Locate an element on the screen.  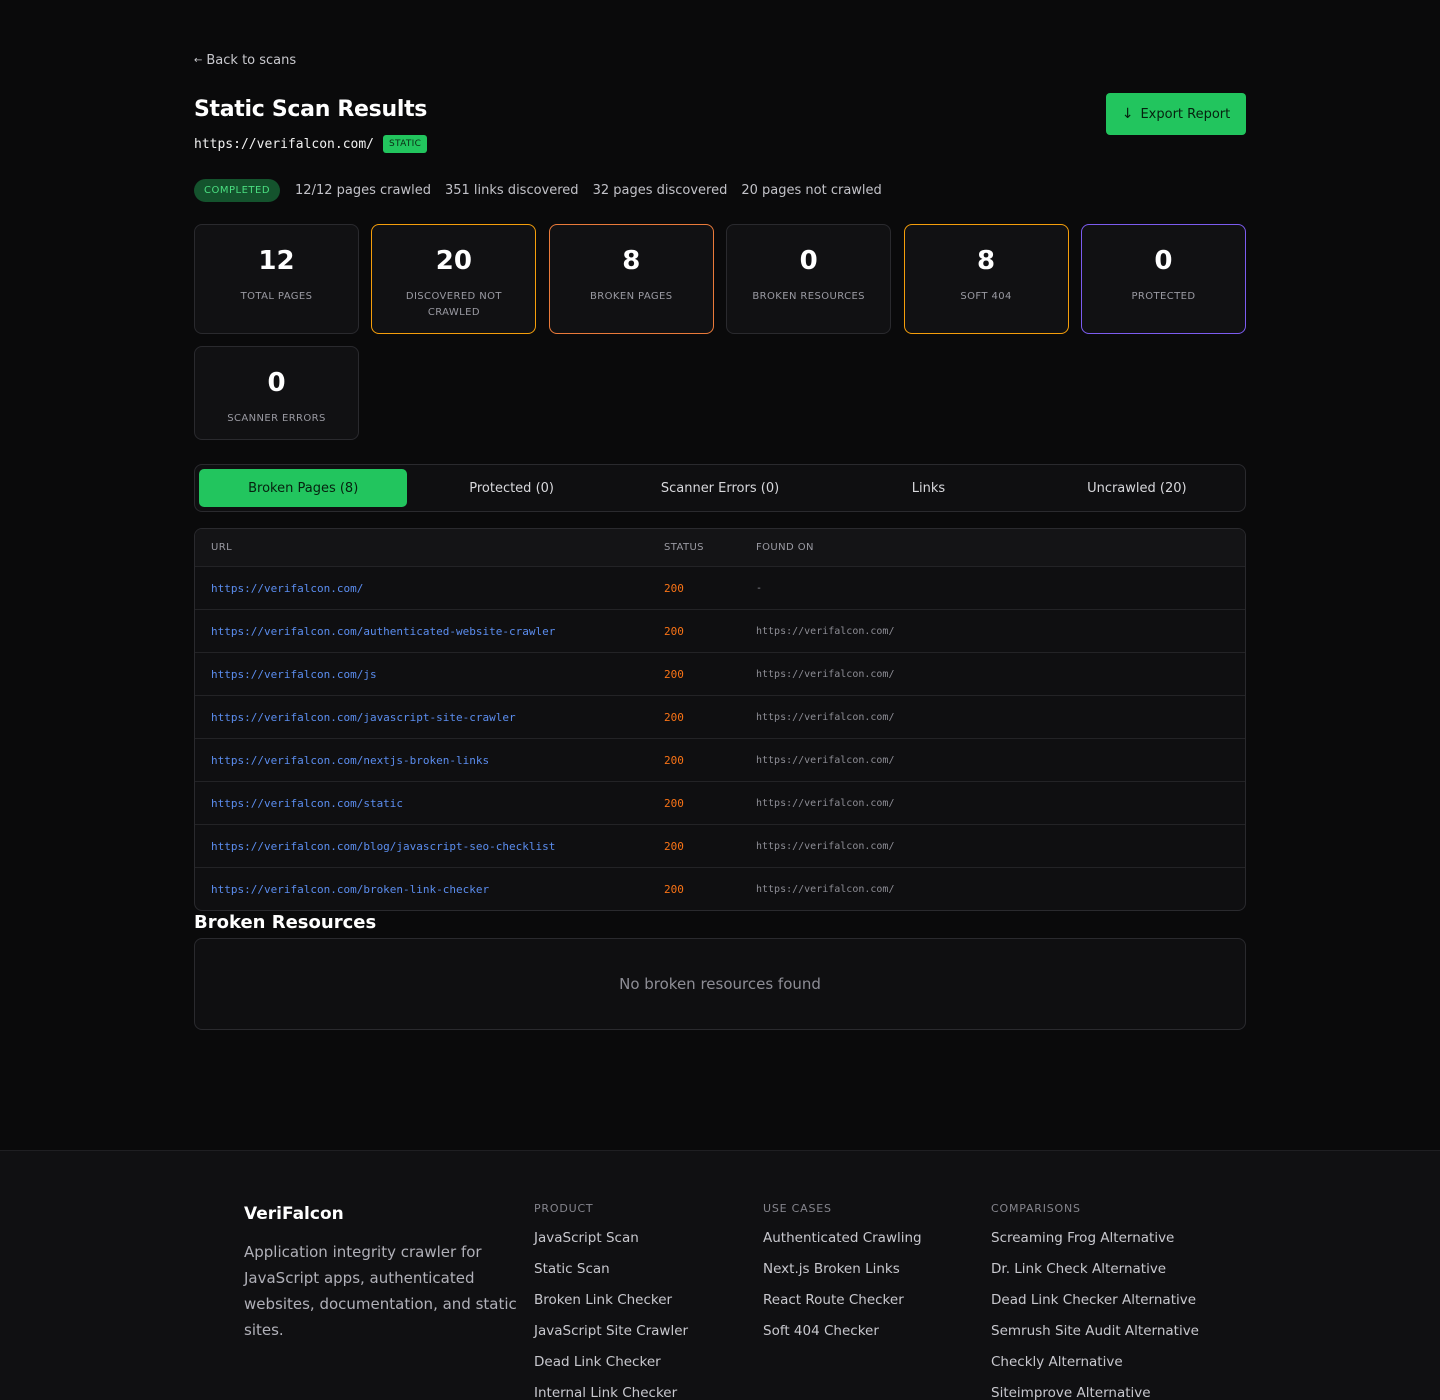
footer-column-heading: COMPARISONS is located at coordinates (1036, 1208).